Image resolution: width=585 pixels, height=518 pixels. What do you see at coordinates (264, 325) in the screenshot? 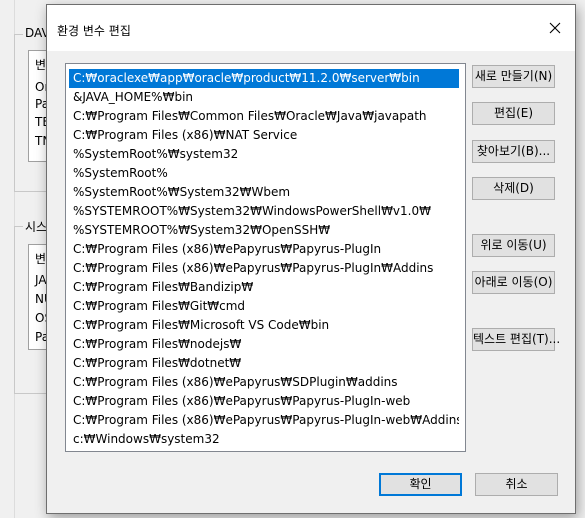
I see `path-list-item: C:₩Program Files₩Microsoft VS Code₩bin` at bounding box center [264, 325].